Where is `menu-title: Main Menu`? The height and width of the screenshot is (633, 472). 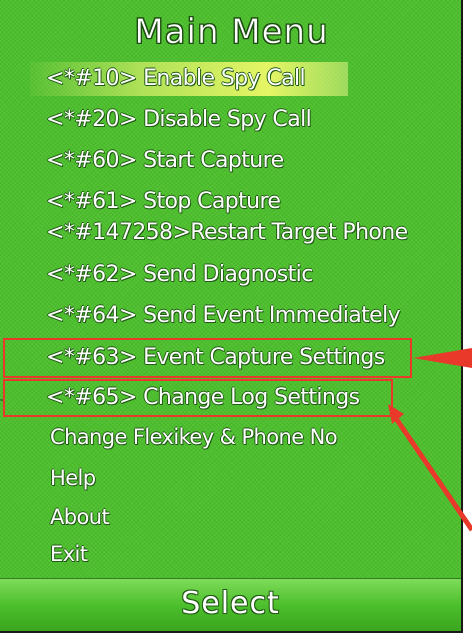
menu-title: Main Menu is located at coordinates (231, 32).